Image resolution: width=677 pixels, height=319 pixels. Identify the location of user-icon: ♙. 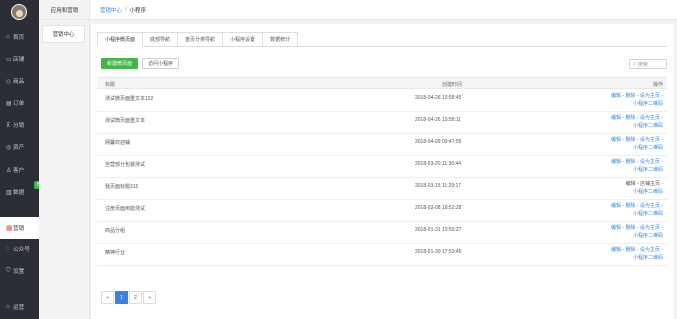
(9, 170).